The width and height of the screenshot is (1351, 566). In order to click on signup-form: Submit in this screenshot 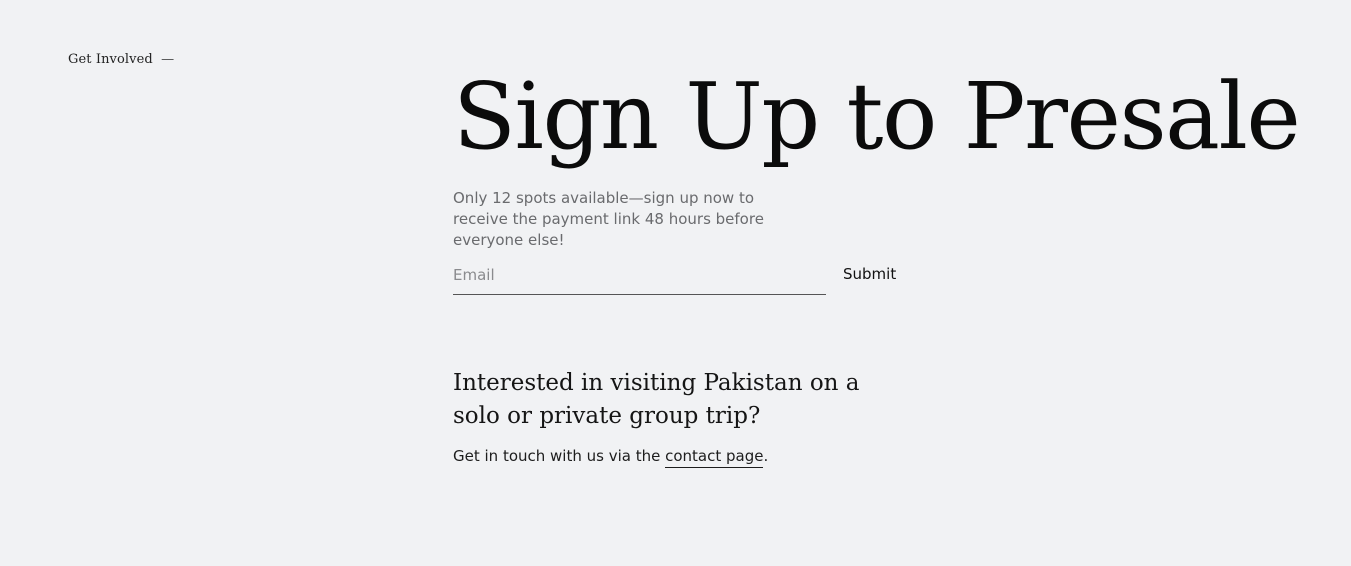, I will do `click(893, 279)`.